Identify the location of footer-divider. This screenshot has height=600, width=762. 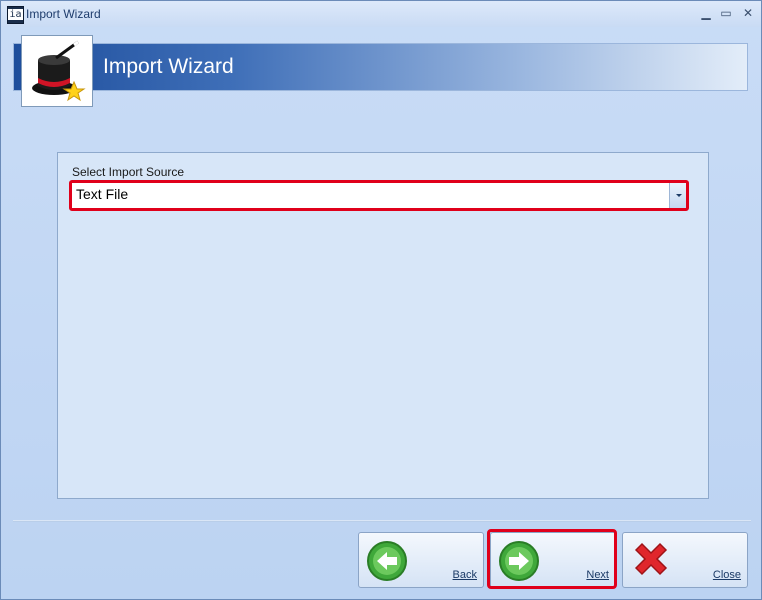
(382, 521).